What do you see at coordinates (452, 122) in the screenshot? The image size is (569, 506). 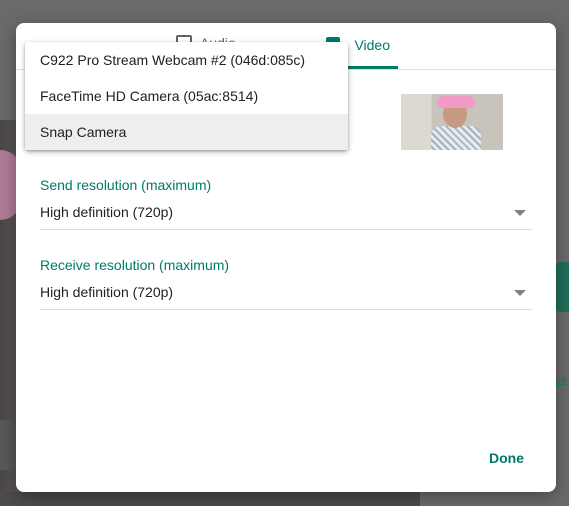 I see `camera-preview` at bounding box center [452, 122].